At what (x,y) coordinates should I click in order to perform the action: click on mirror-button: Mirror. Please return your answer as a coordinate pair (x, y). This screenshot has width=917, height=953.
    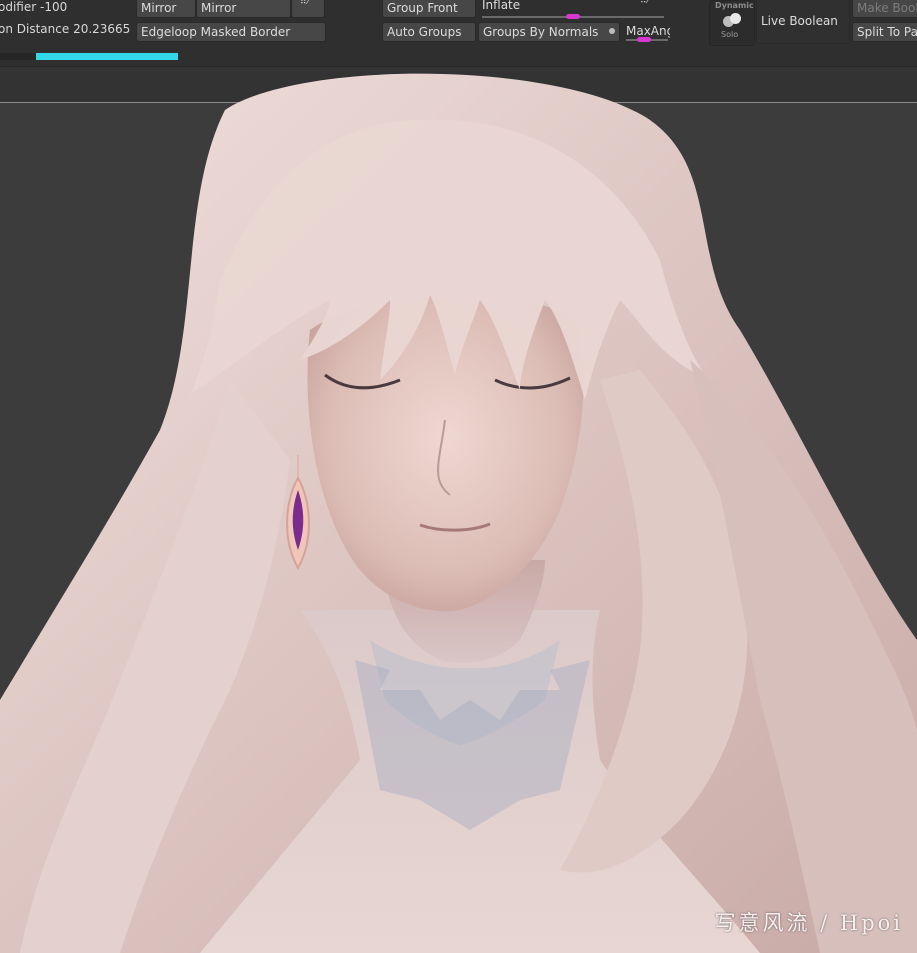
    Looking at the image, I should click on (166, 9).